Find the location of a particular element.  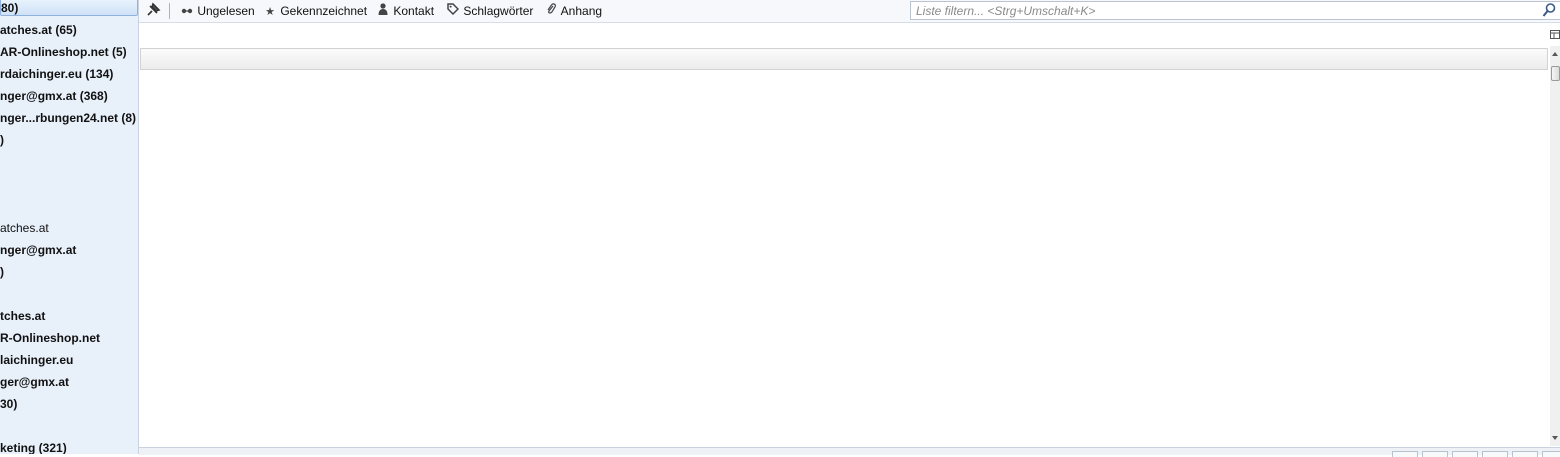

filter-search-box is located at coordinates (1235, 10).